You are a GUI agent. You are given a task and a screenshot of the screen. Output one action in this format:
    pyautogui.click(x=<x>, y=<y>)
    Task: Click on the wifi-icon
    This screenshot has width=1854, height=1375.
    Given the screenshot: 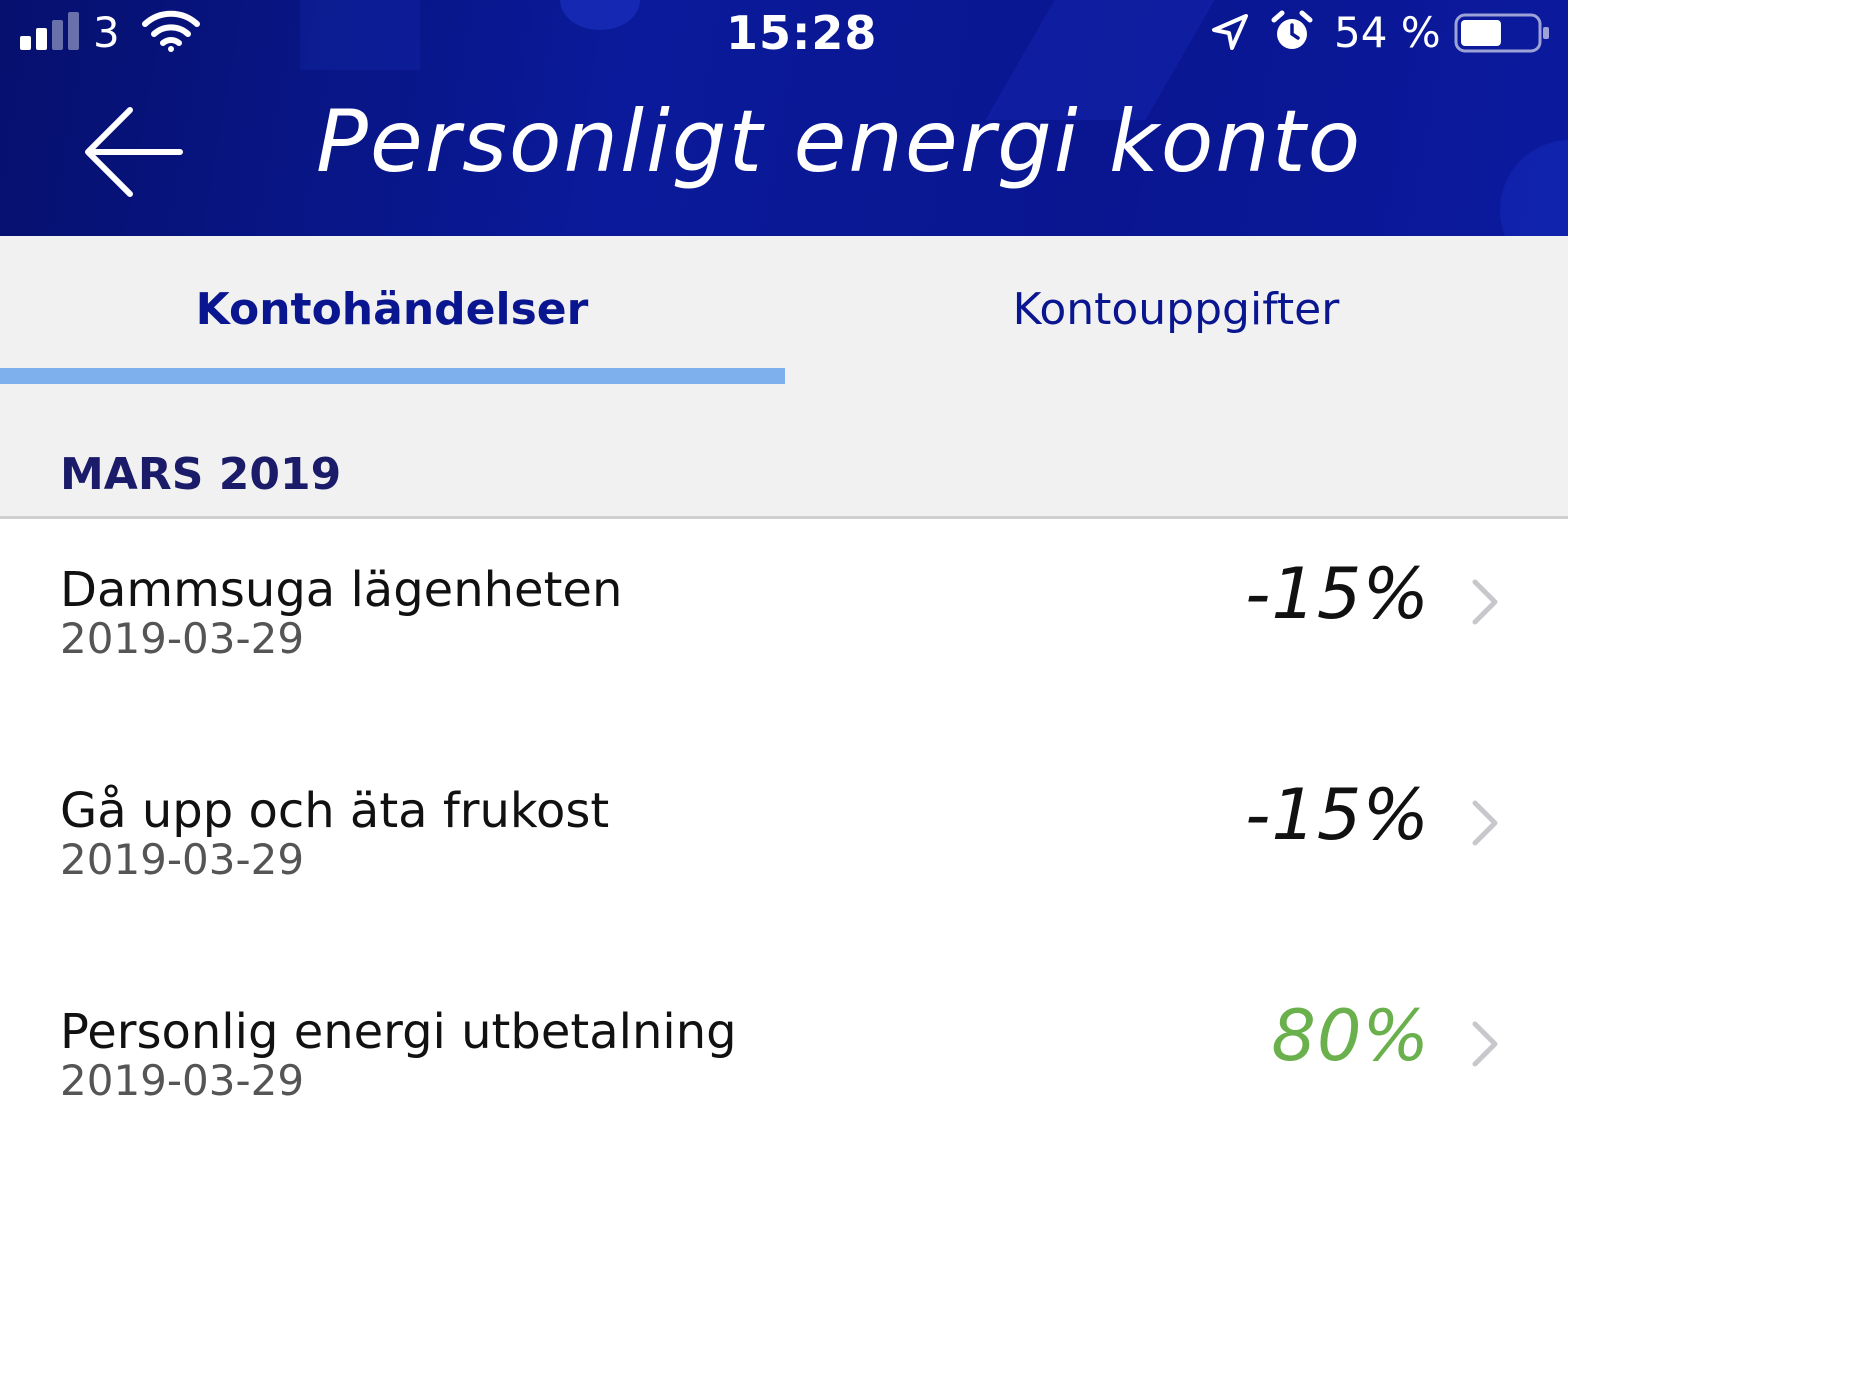 What is the action you would take?
    pyautogui.click(x=171, y=31)
    